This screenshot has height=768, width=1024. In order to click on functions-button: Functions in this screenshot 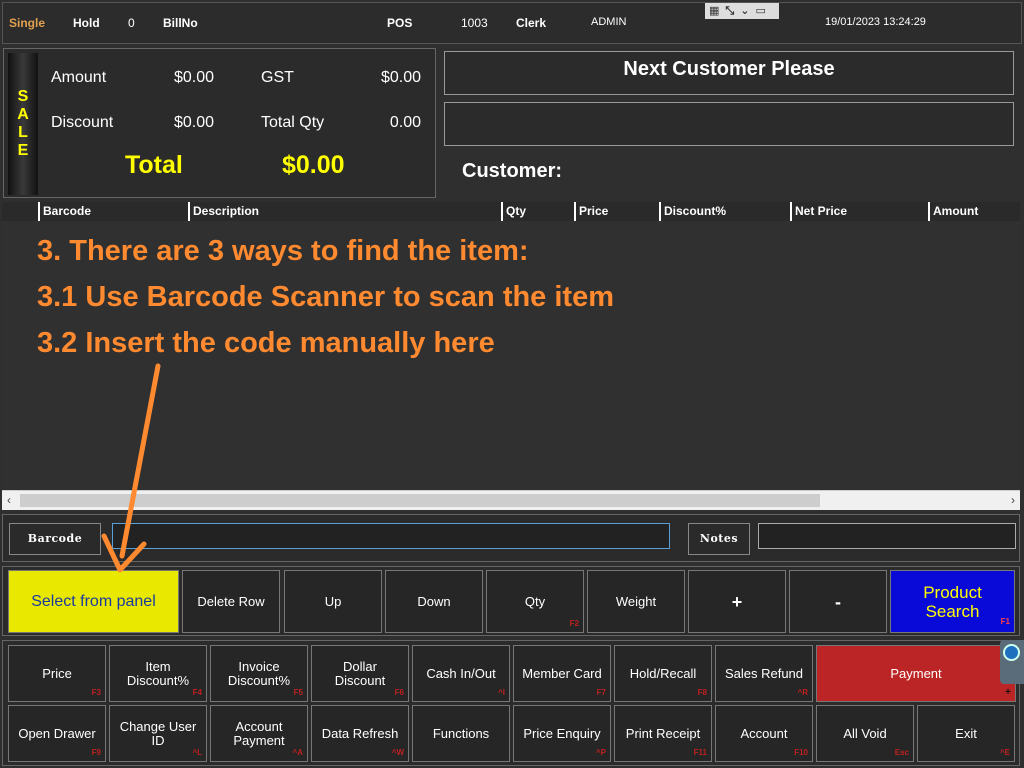, I will do `click(461, 733)`.